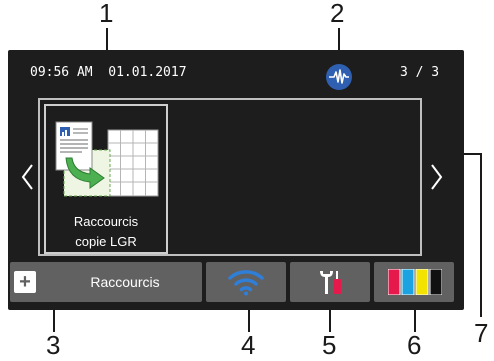 The width and height of the screenshot is (494, 361). What do you see at coordinates (414, 345) in the screenshot?
I see `callout-6: 6` at bounding box center [414, 345].